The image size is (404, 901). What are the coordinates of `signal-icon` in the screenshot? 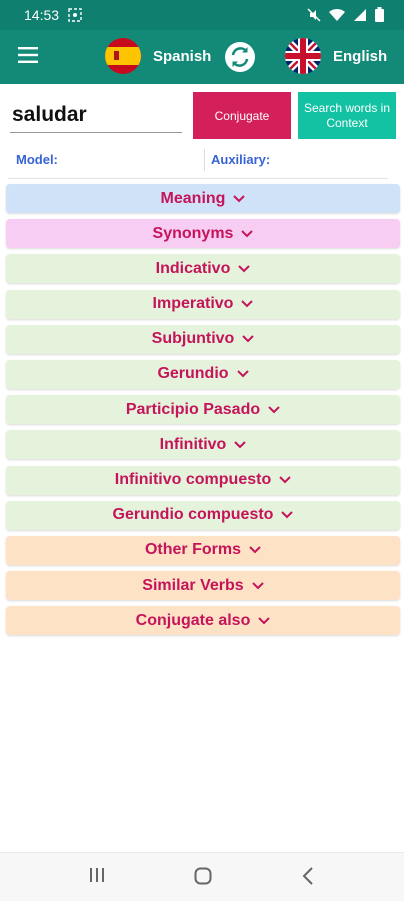 It's located at (360, 15).